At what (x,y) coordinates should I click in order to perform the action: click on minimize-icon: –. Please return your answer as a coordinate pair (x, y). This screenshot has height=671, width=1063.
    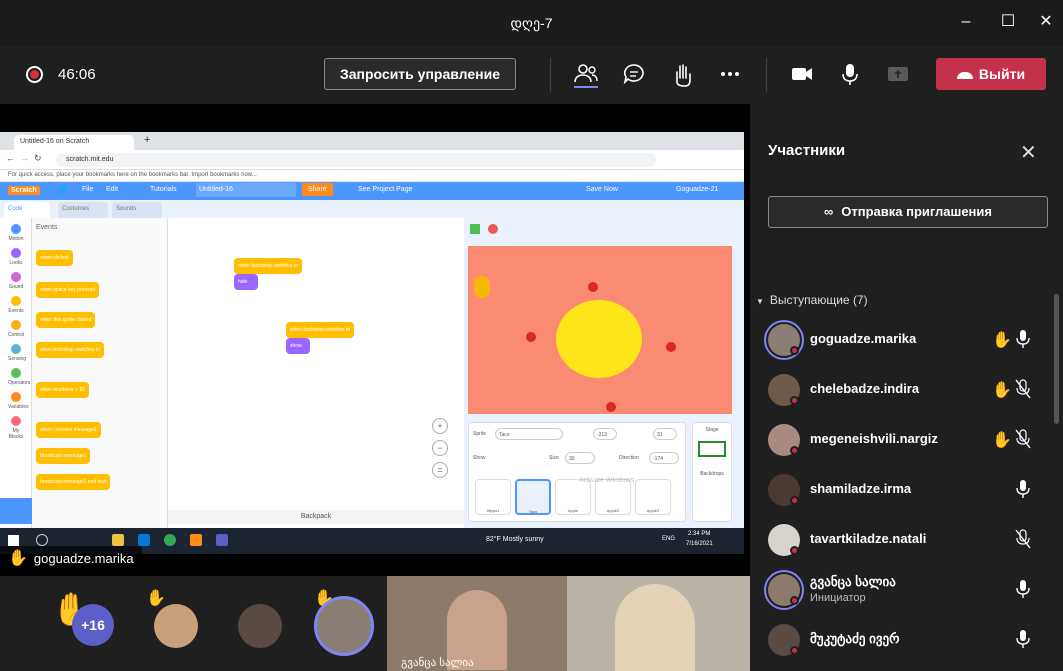
    Looking at the image, I should click on (966, 22).